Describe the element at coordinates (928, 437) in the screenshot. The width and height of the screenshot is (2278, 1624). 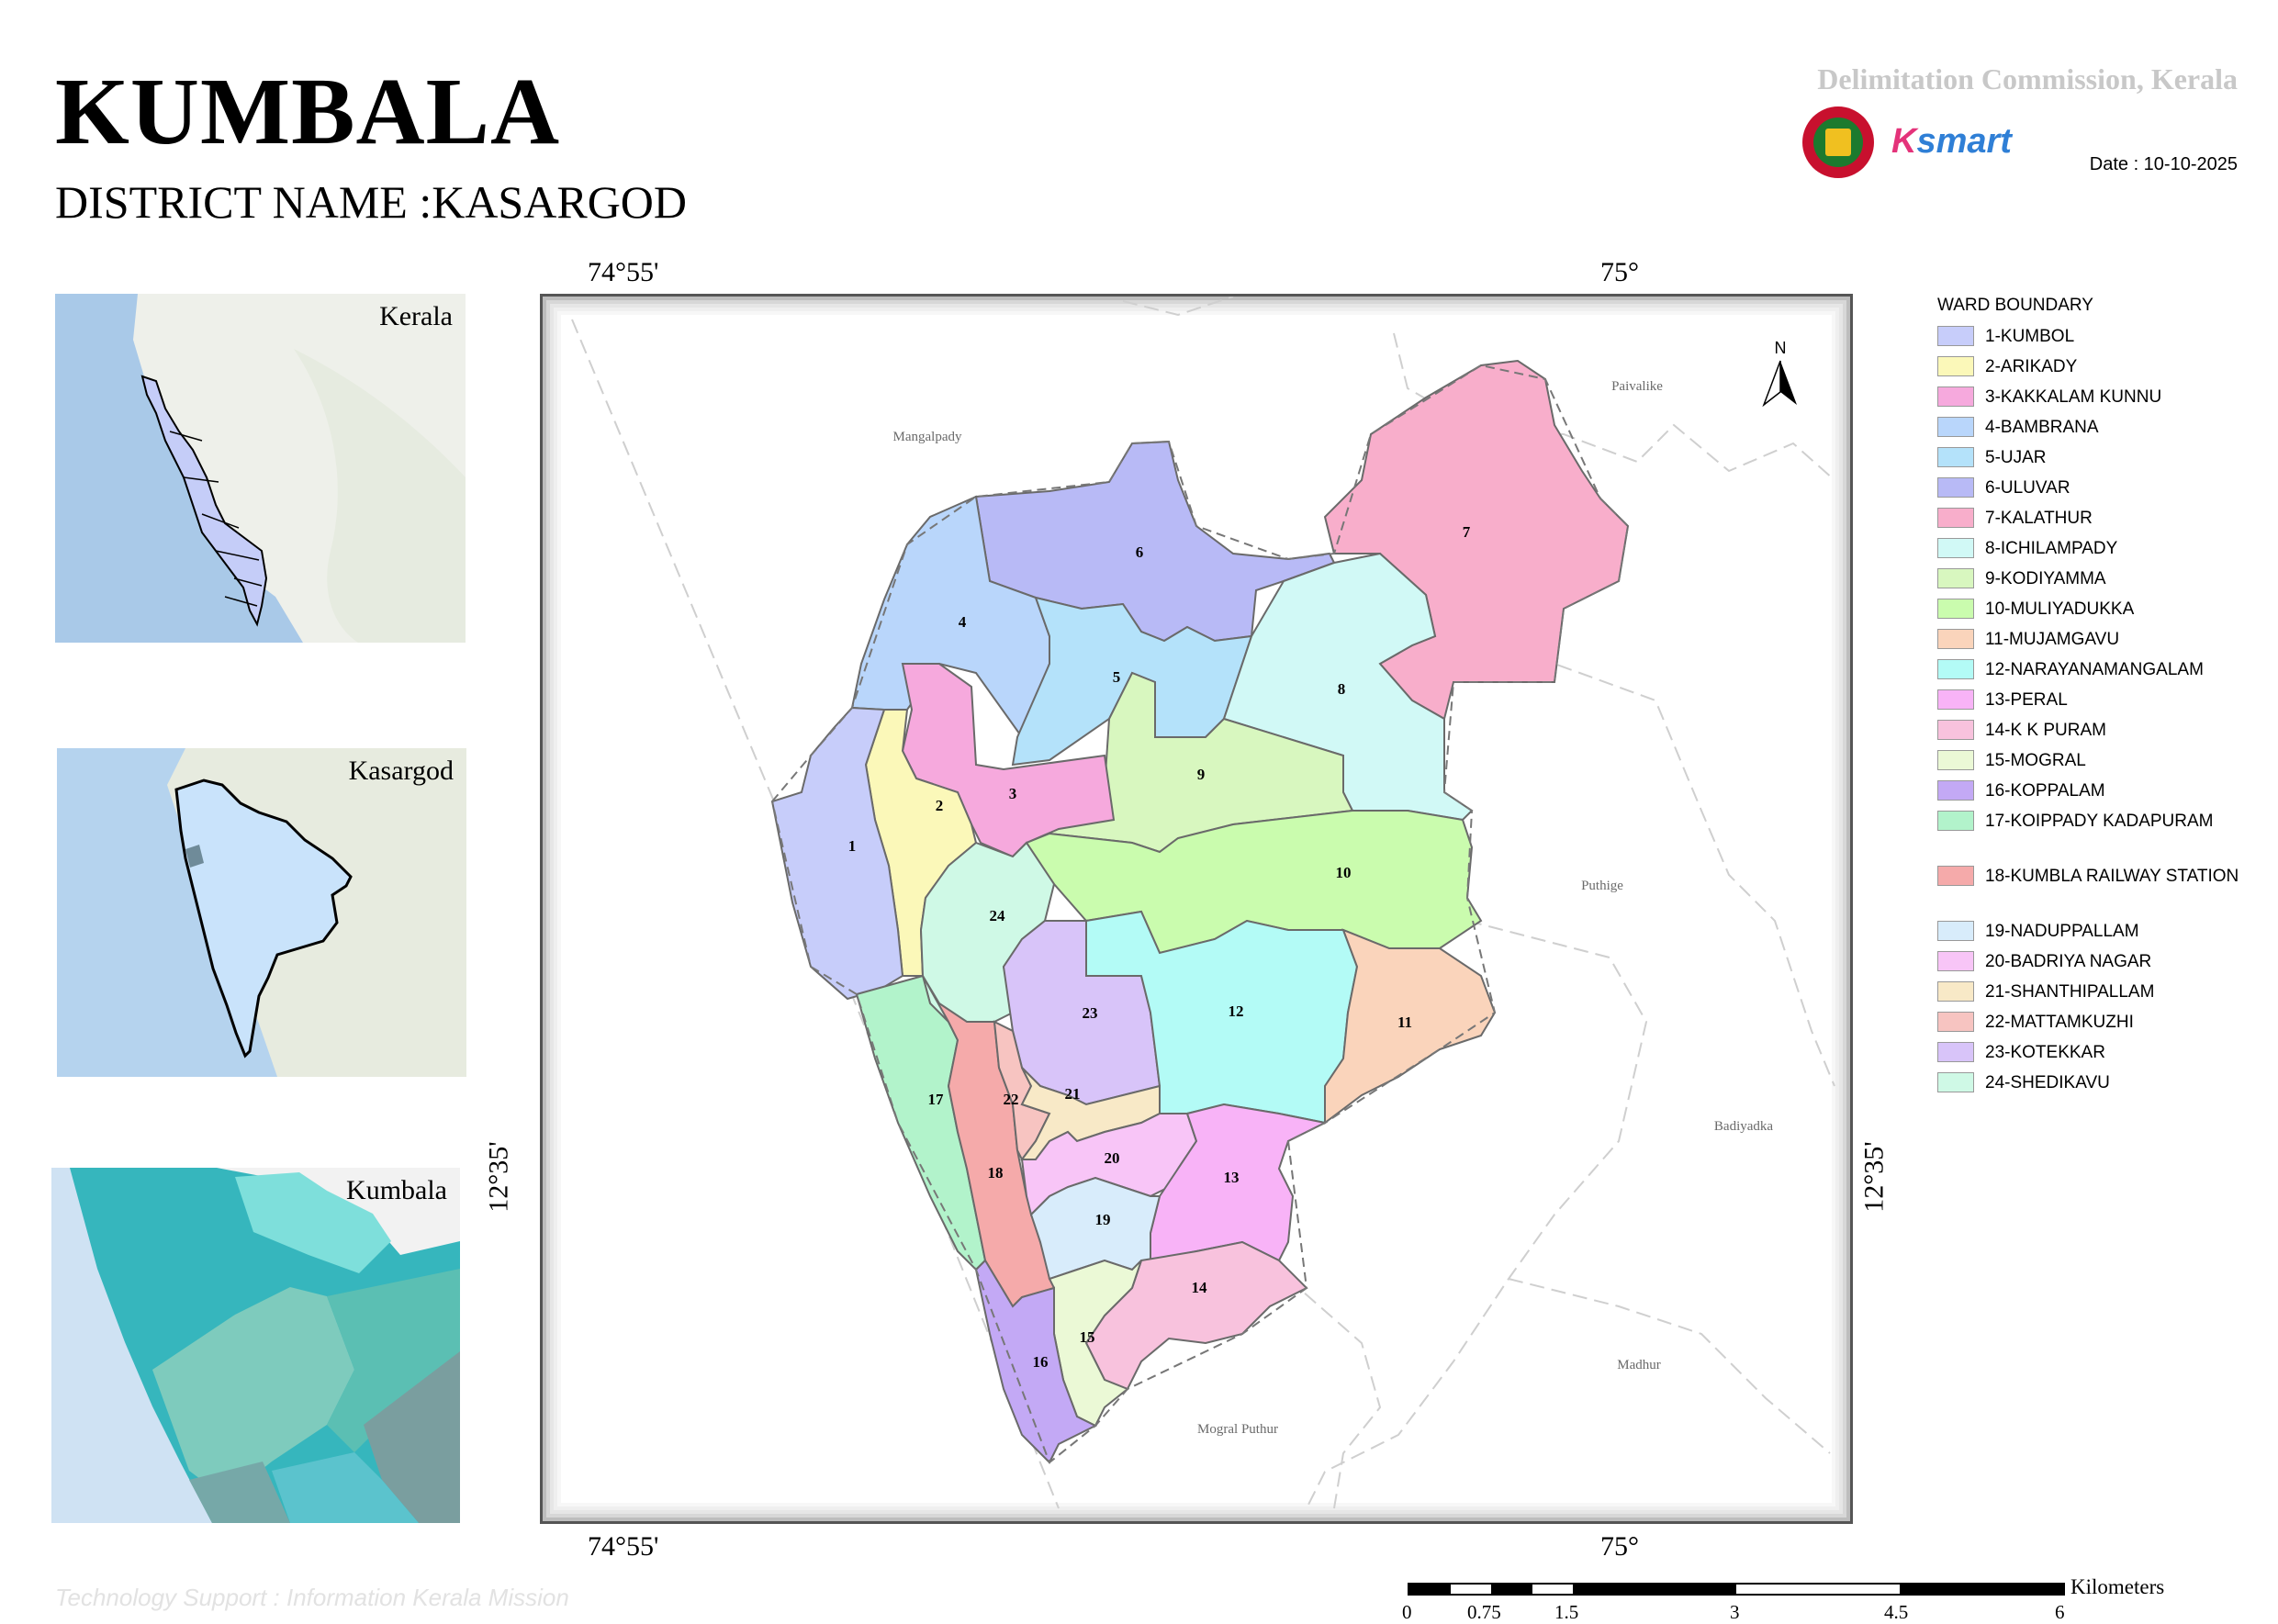
I see `place-mangalpady: Mangalpady` at that location.